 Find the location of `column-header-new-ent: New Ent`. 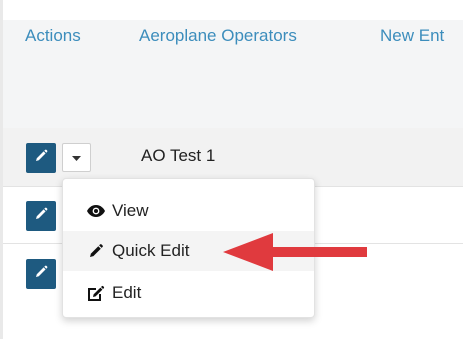

column-header-new-ent: New Ent is located at coordinates (412, 36).